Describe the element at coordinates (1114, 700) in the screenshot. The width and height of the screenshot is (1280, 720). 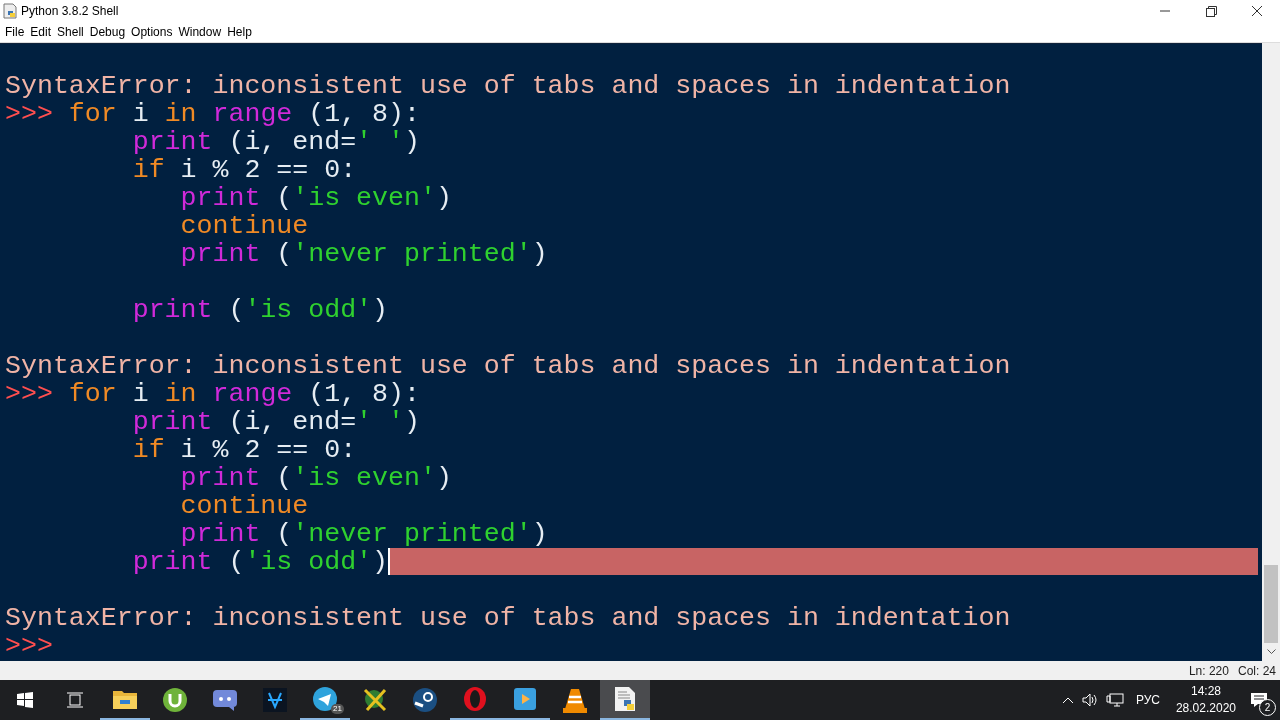
I see `network-icon` at that location.